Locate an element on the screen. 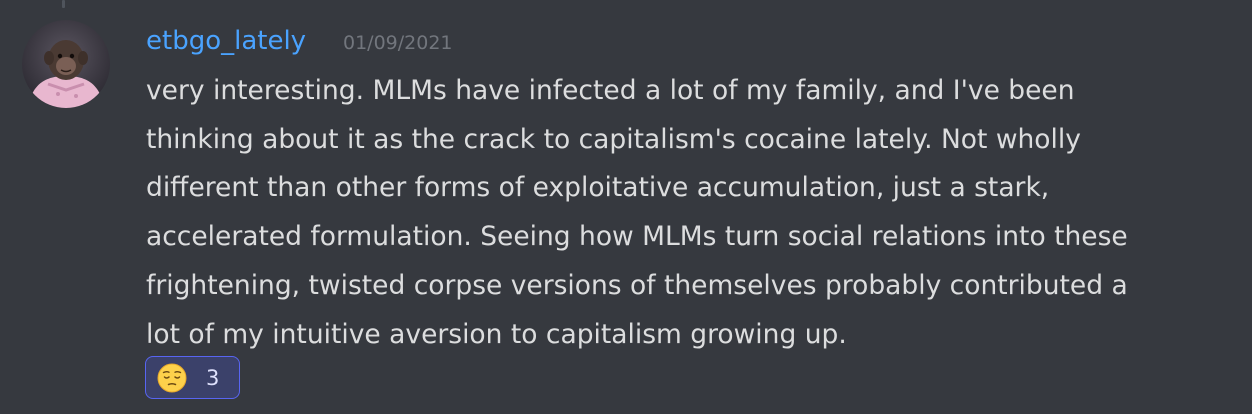 The image size is (1252, 414). avatar is located at coordinates (66, 64).